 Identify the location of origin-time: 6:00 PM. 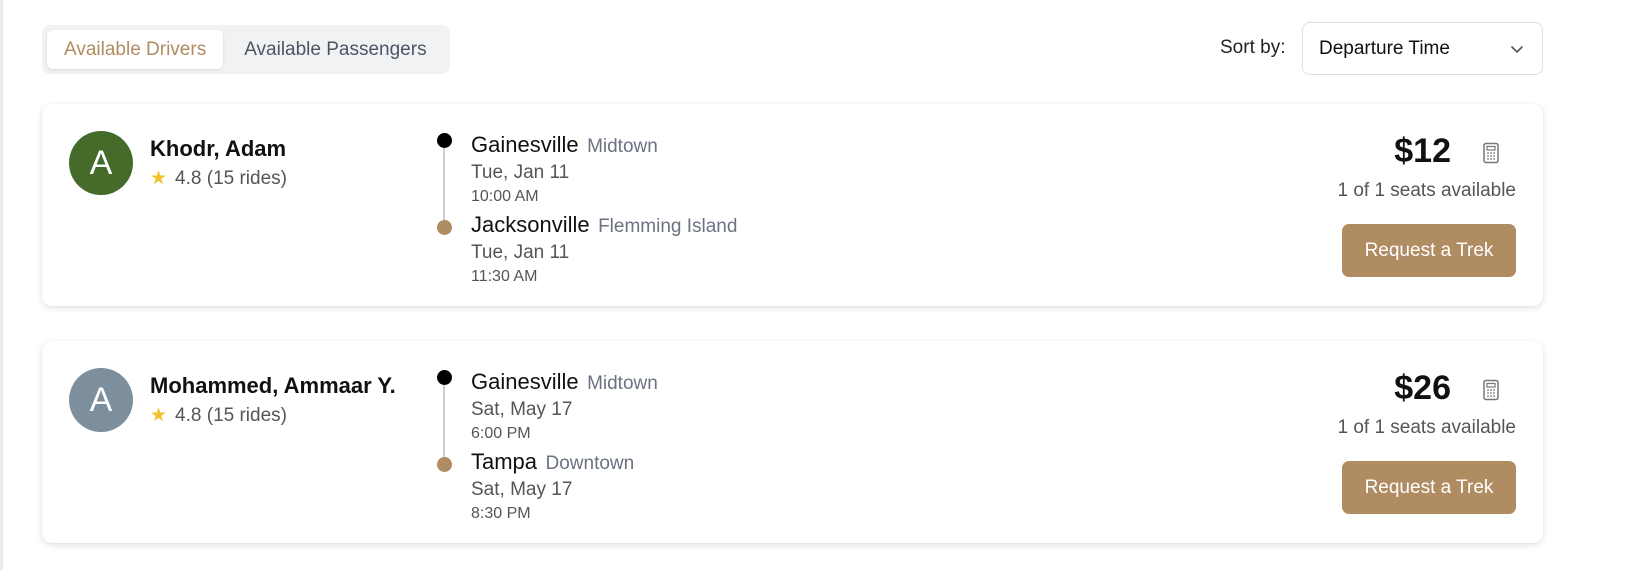
(501, 433).